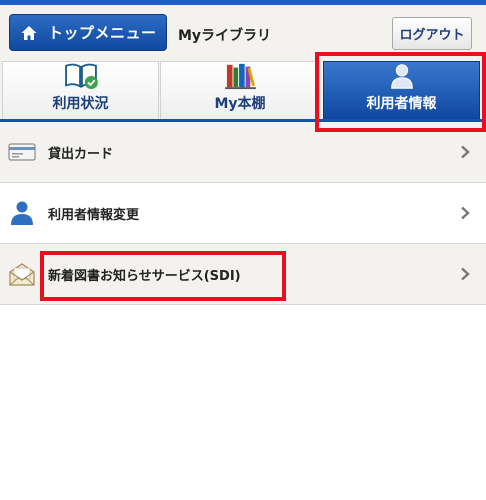 The image size is (486, 500). Describe the element at coordinates (80, 104) in the screenshot. I see `tab-usage-status-label: 利用状況` at that location.